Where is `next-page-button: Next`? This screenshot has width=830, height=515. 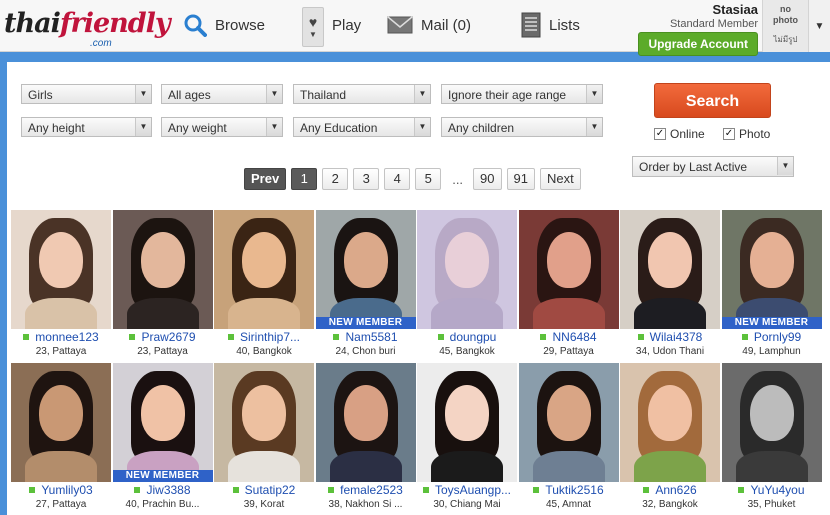
next-page-button: Next is located at coordinates (560, 179).